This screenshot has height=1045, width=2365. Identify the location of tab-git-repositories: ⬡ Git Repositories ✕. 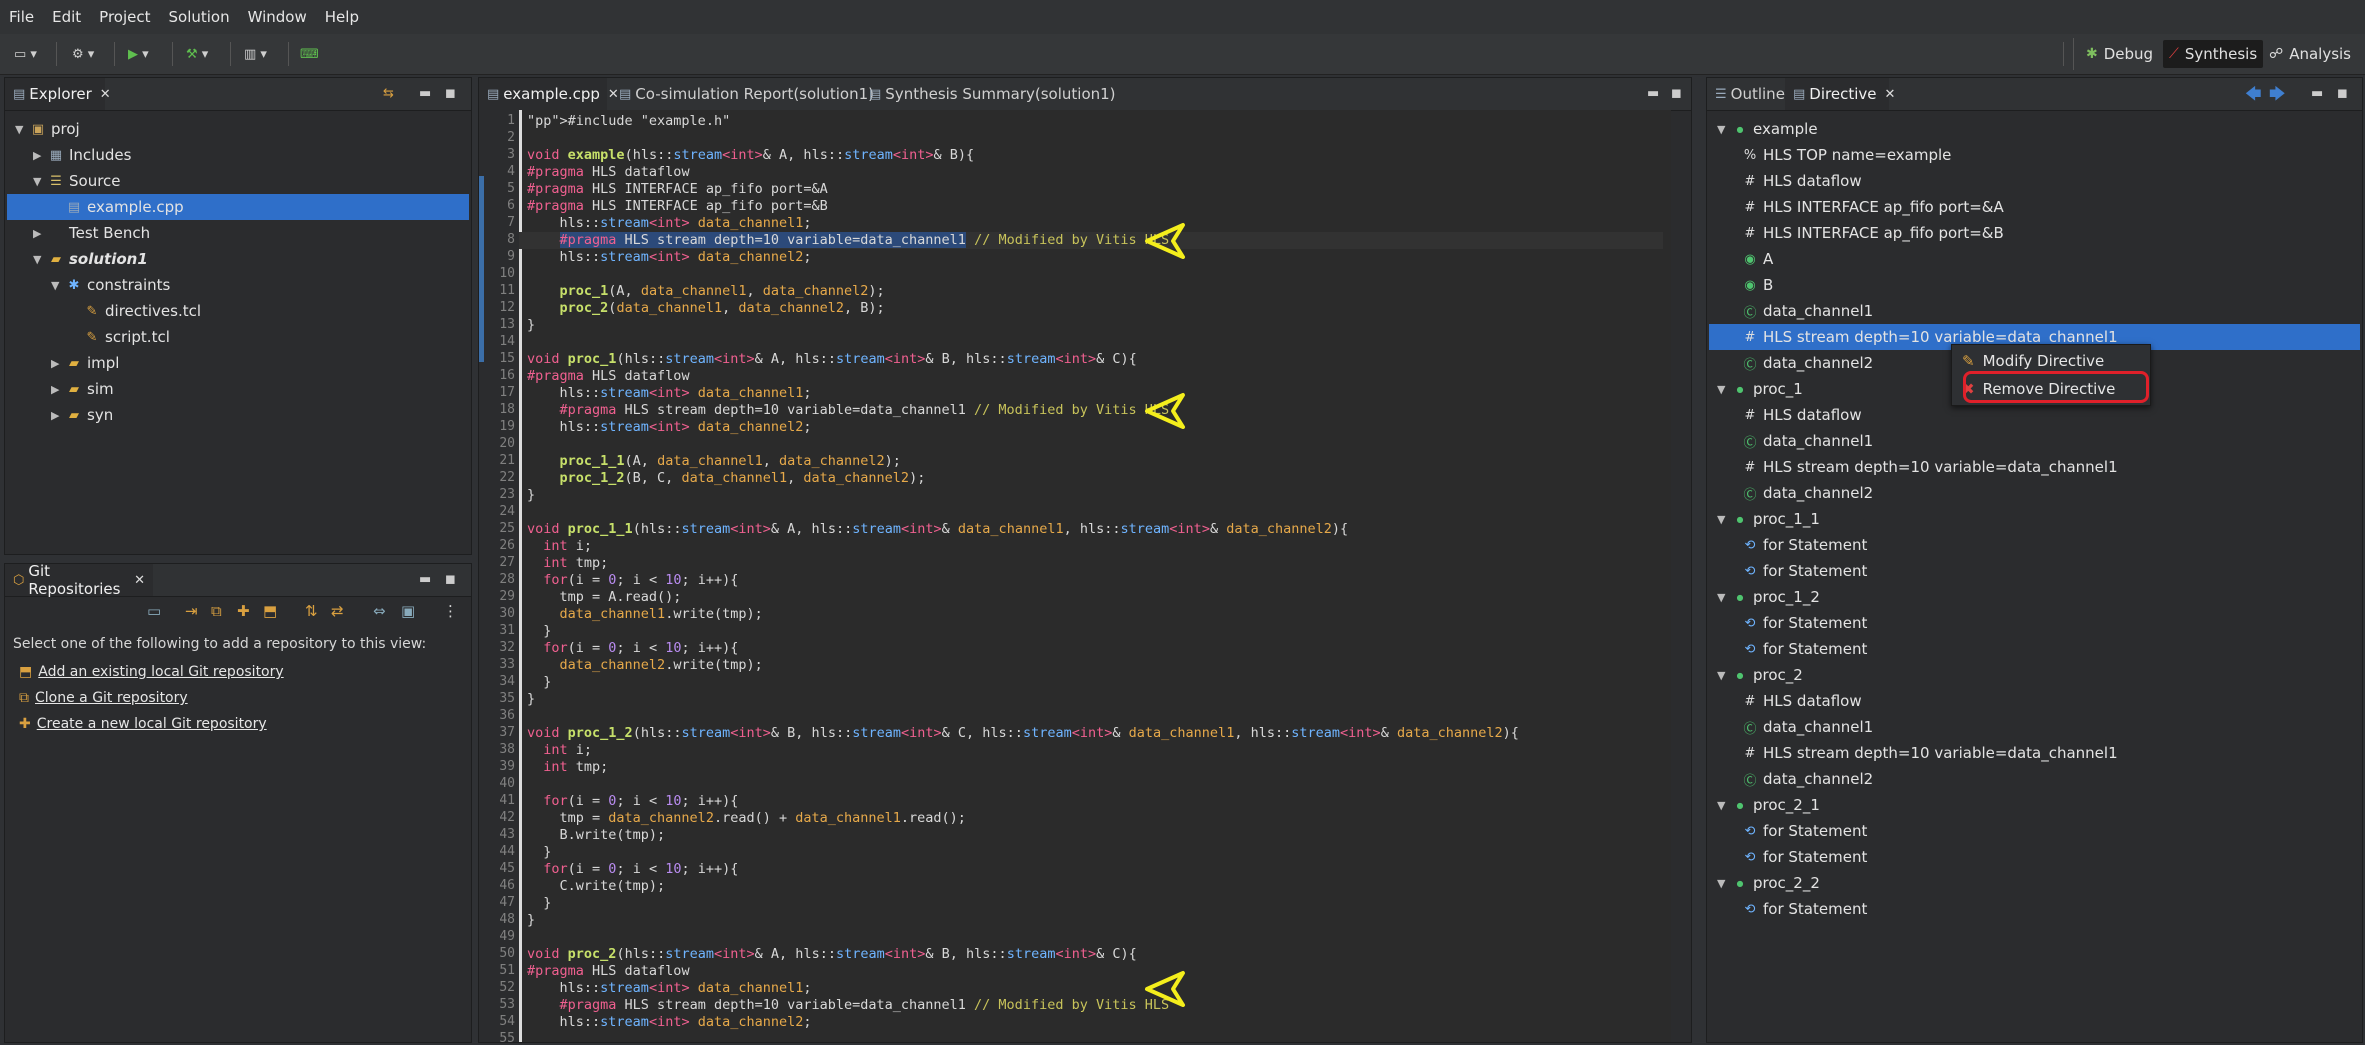
(79, 581).